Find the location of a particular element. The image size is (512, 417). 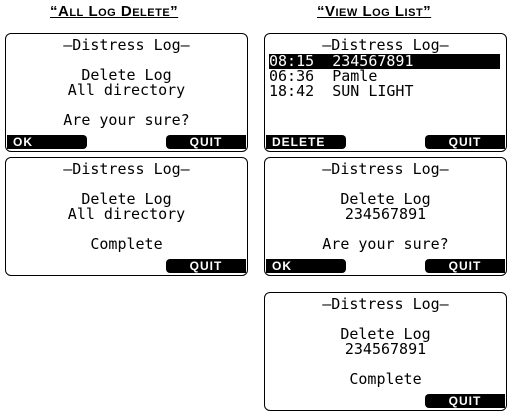

log-row: 18:42 SUN LIGHT is located at coordinates (384, 91).